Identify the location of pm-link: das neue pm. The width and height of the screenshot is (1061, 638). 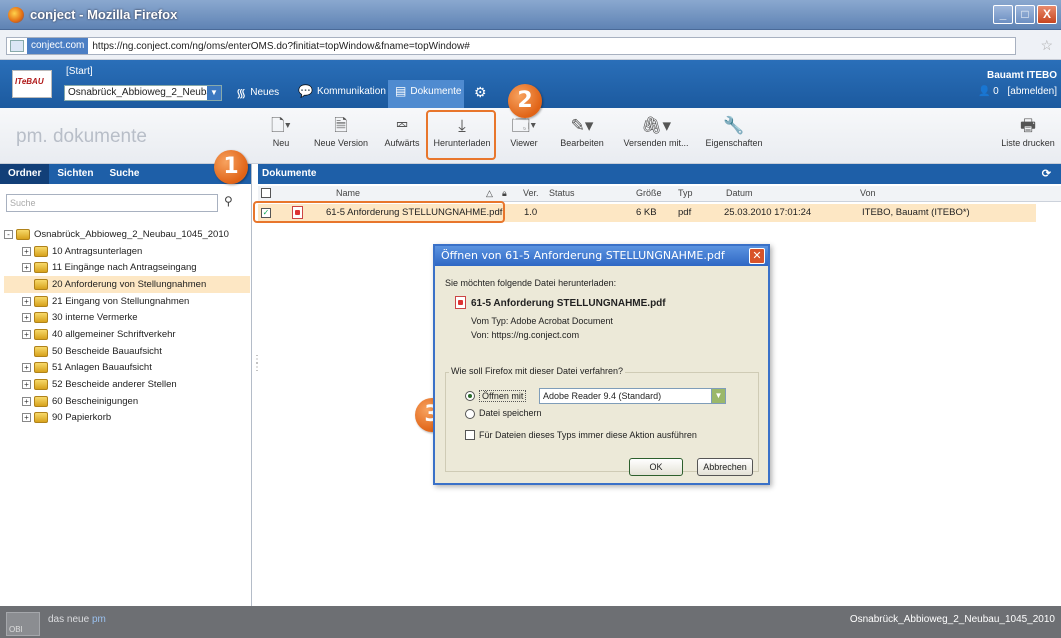
(77, 619).